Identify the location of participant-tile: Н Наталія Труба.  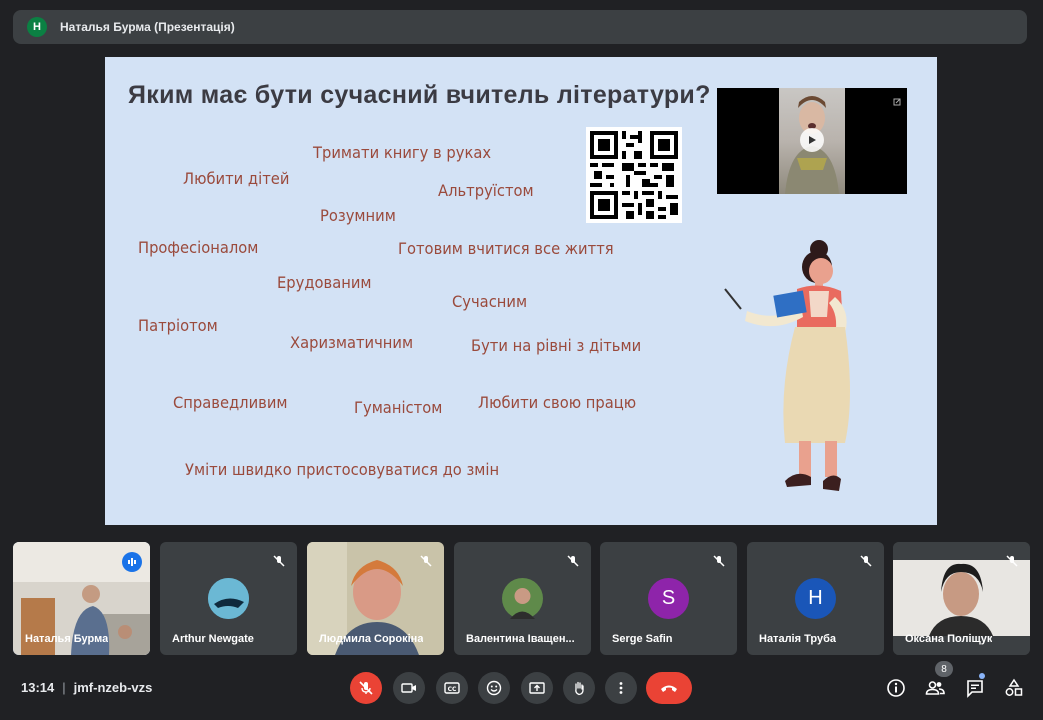
(815, 598).